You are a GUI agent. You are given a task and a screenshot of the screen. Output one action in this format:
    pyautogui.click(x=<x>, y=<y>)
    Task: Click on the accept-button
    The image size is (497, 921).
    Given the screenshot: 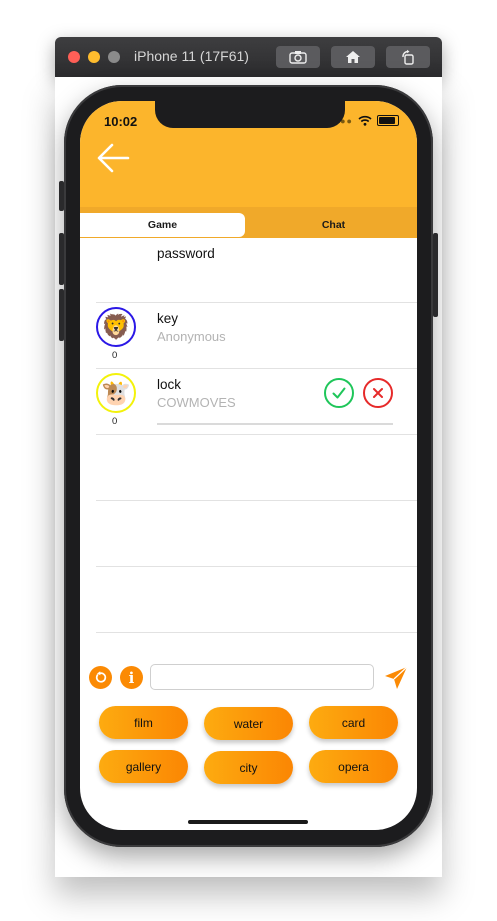 What is the action you would take?
    pyautogui.click(x=339, y=393)
    